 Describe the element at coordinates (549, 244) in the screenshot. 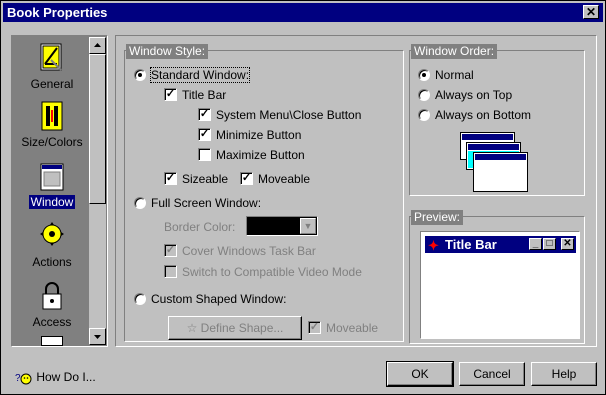

I see `maximize-icon: □` at that location.